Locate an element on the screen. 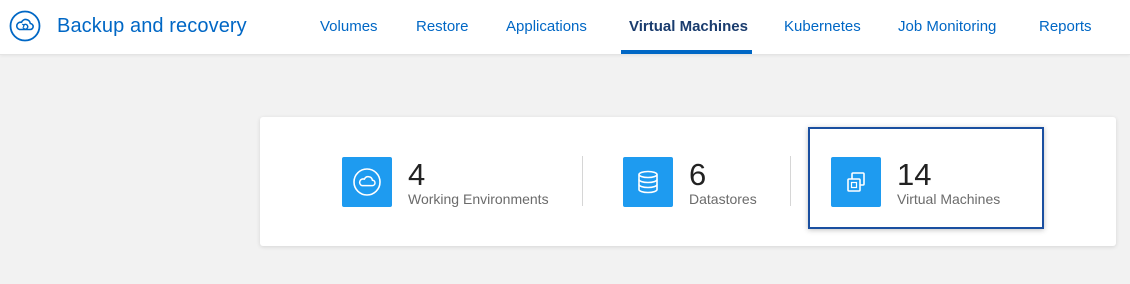 This screenshot has height=284, width=1130. cloud-refresh-icon is located at coordinates (25, 26).